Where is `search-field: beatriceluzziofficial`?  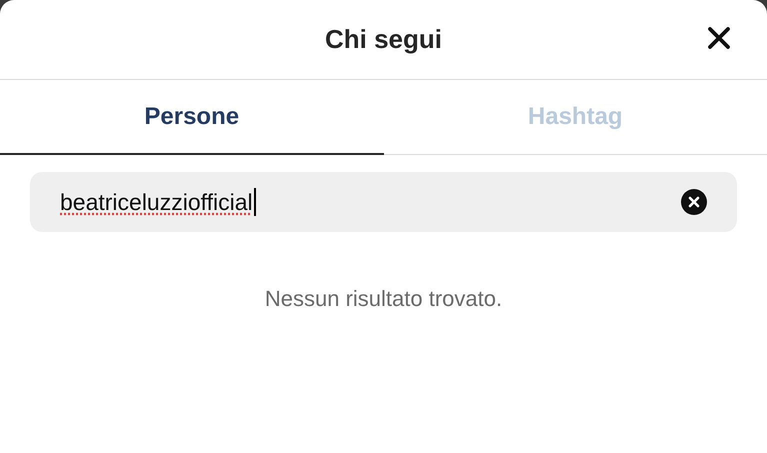 search-field: beatriceluzziofficial is located at coordinates (383, 202).